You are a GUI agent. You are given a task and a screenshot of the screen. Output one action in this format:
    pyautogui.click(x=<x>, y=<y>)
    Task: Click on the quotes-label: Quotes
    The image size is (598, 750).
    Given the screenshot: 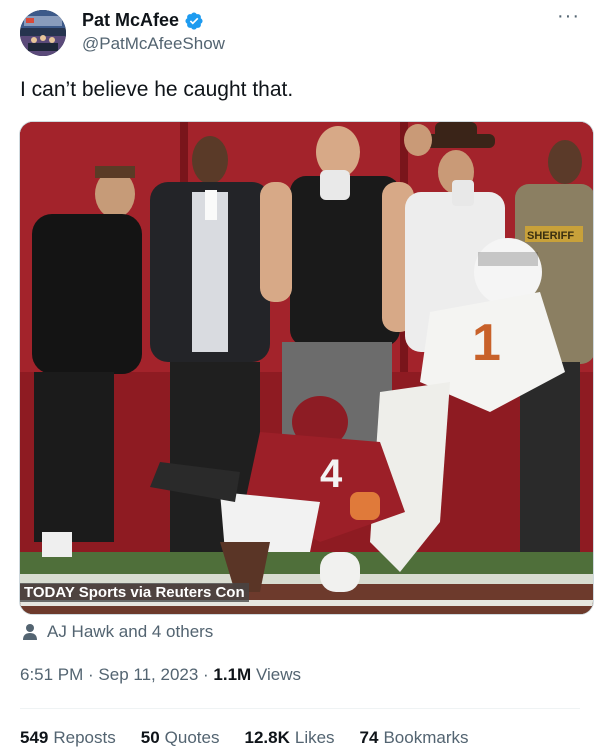 What is the action you would take?
    pyautogui.click(x=192, y=737)
    